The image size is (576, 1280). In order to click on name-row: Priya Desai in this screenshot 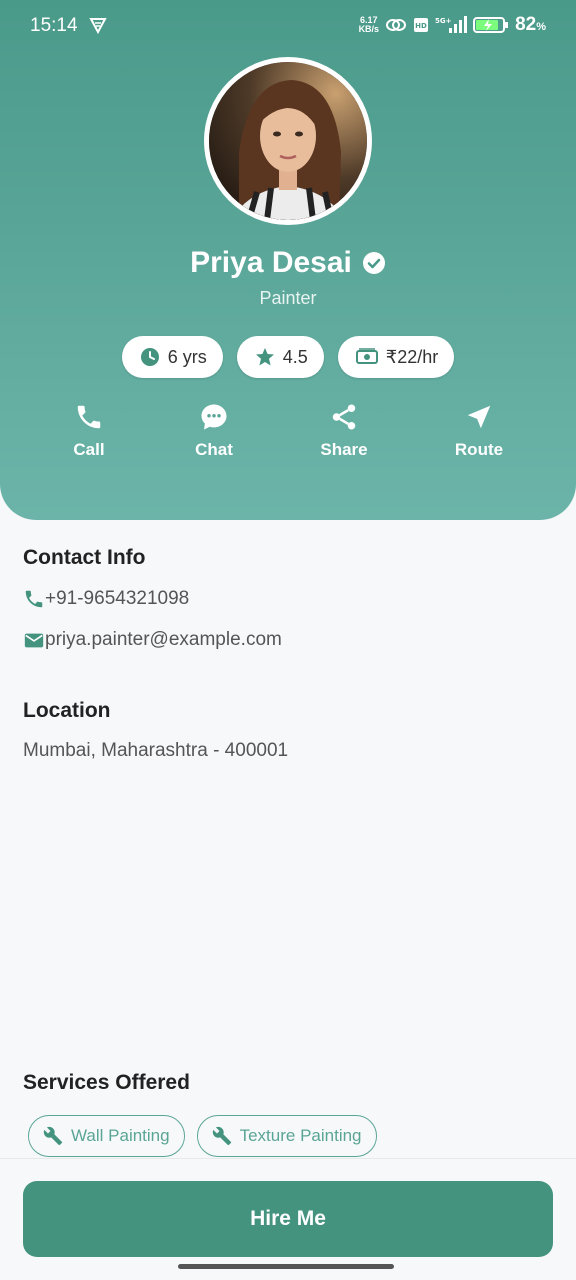, I will do `click(288, 263)`.